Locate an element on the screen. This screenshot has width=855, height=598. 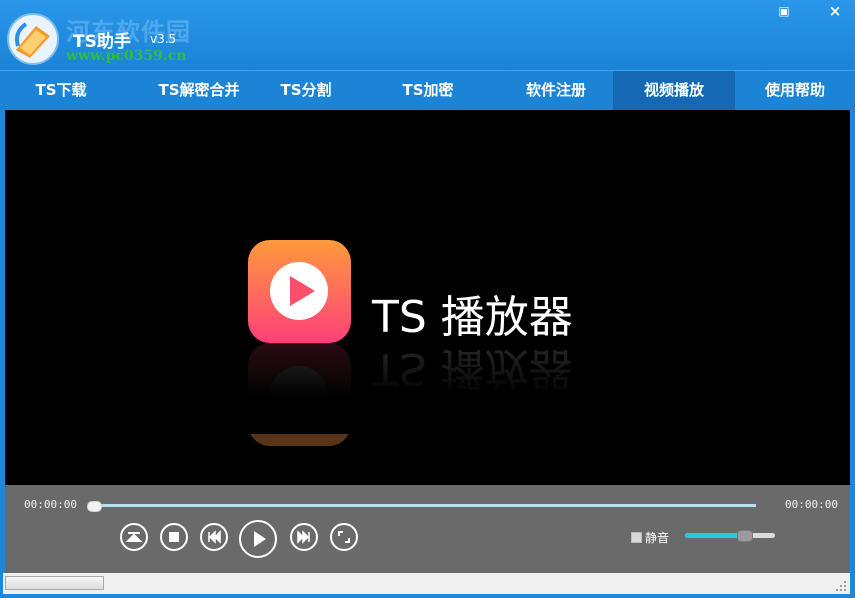
status-panel is located at coordinates (426, 583).